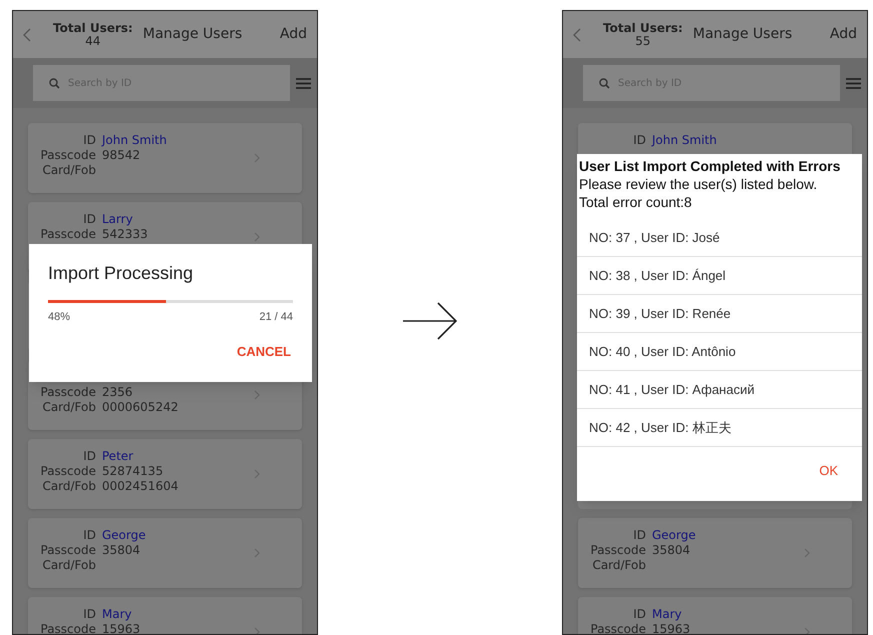  What do you see at coordinates (140, 407) in the screenshot?
I see `field-value: 0000605242` at bounding box center [140, 407].